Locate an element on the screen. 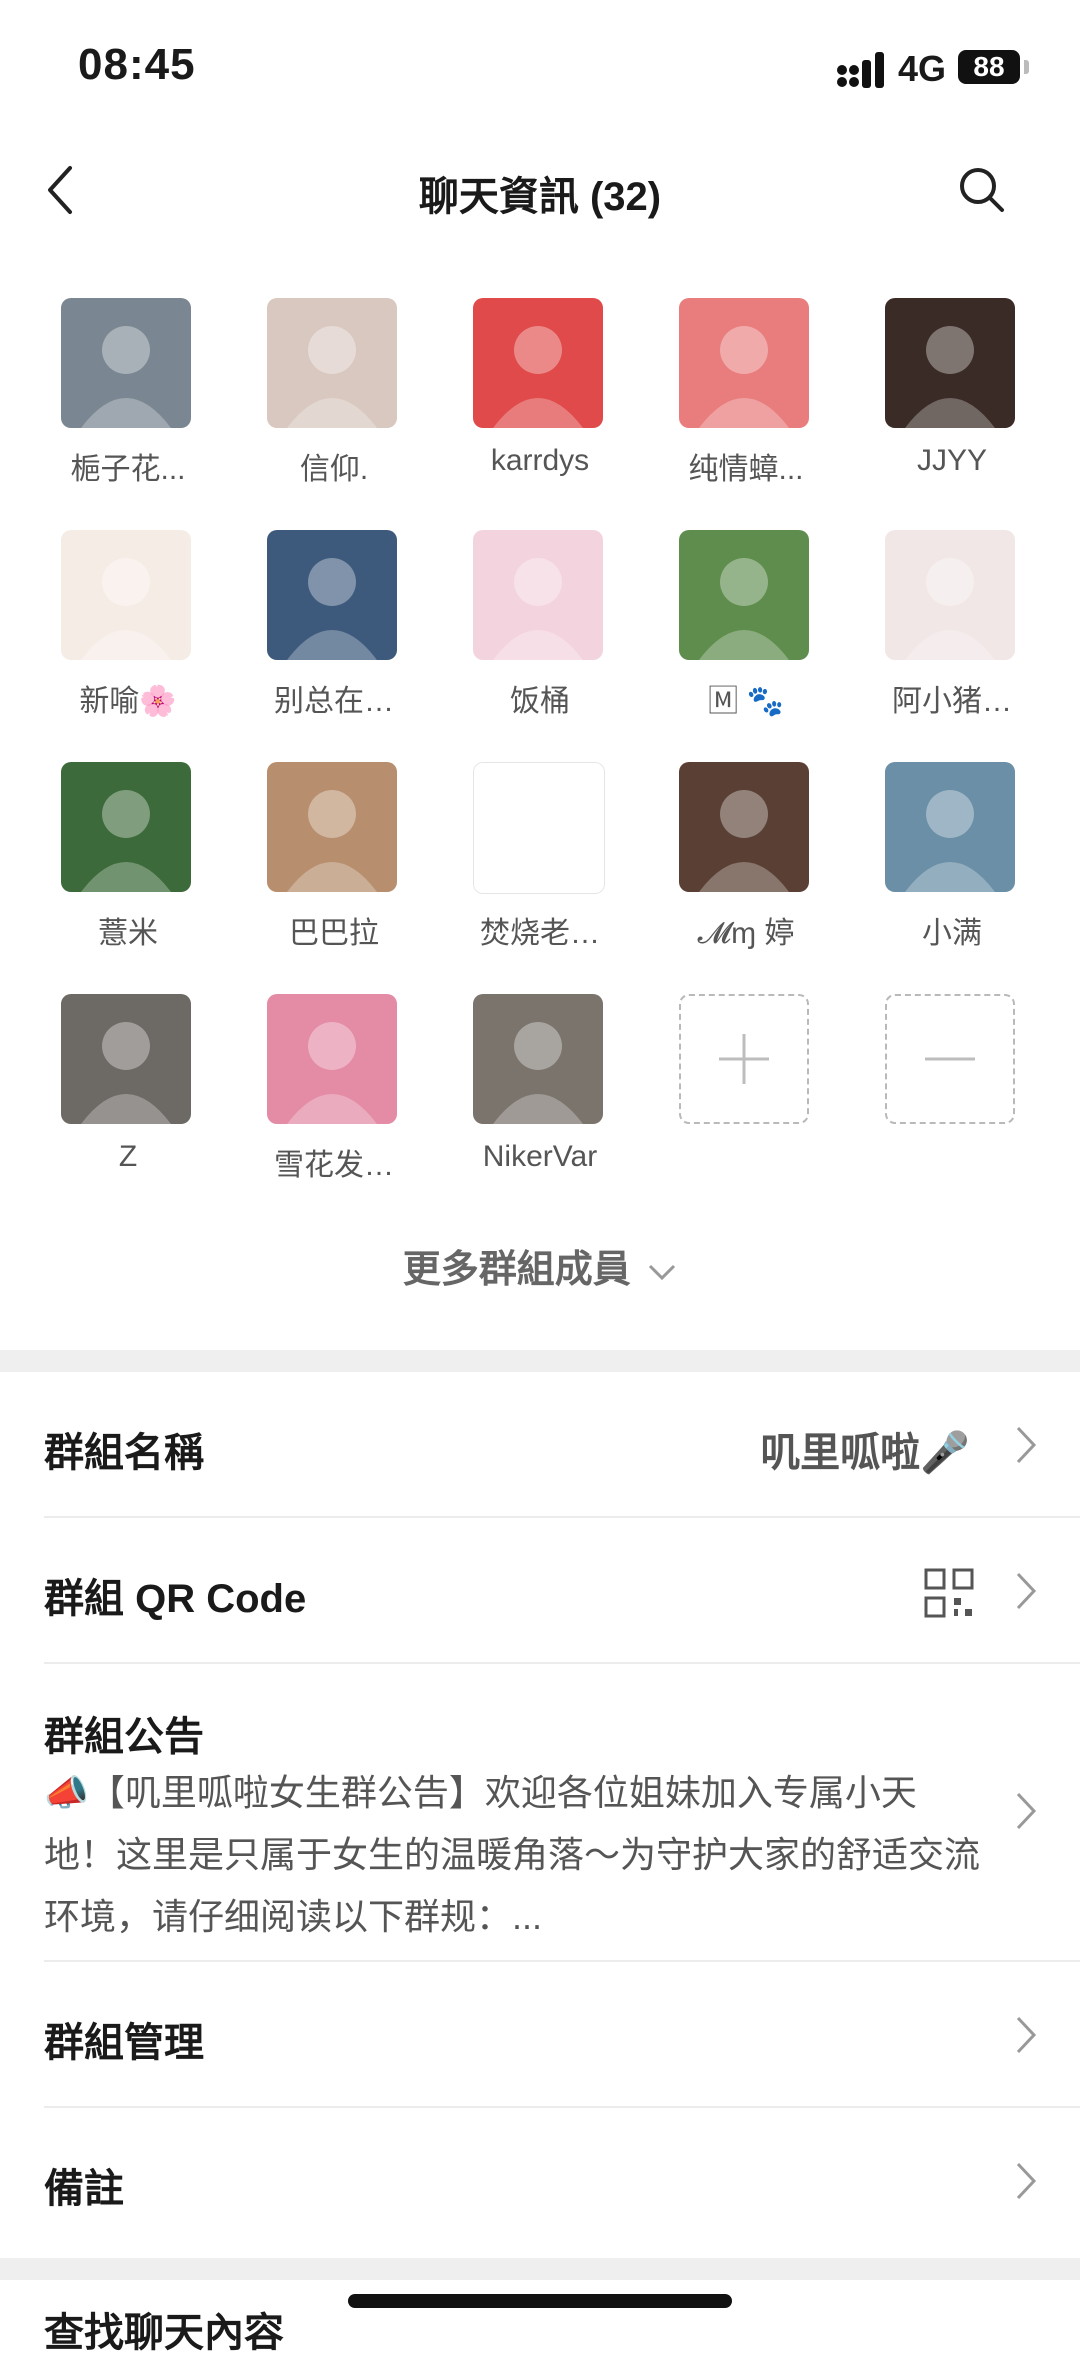 The height and width of the screenshot is (2358, 1080). remark-row: 備註 is located at coordinates (562, 2182).